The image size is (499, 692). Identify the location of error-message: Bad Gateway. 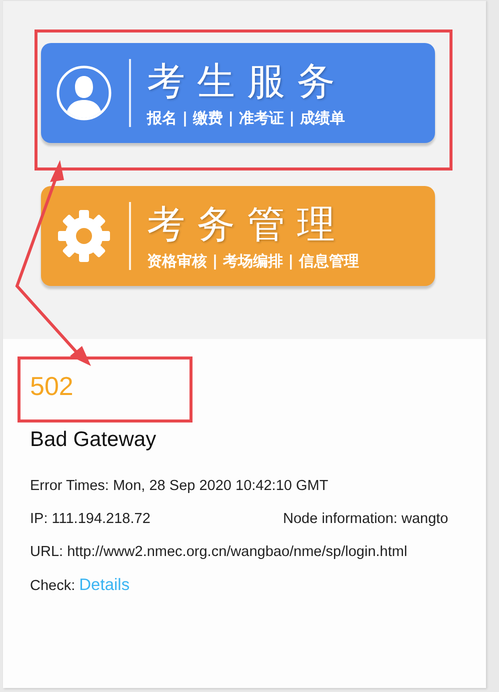
(93, 440).